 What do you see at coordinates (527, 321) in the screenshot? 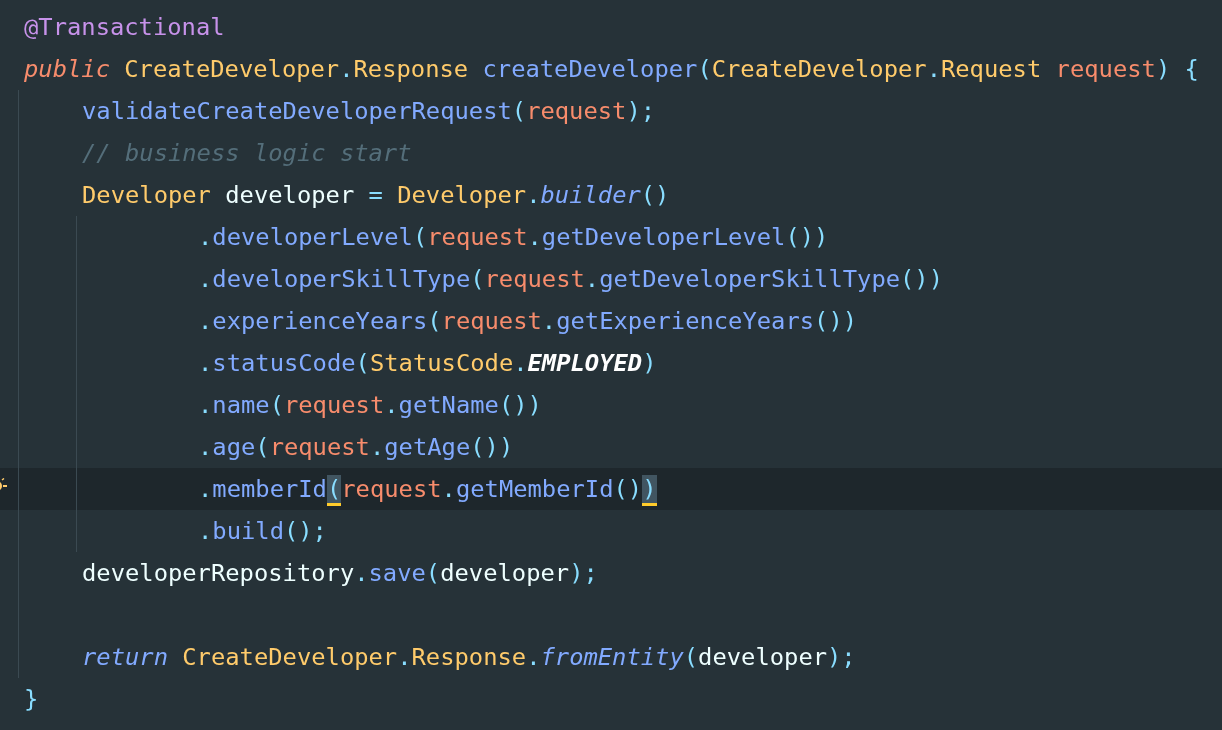
I see `code-line: .experienceYears(request.getExperienceYears())` at bounding box center [527, 321].